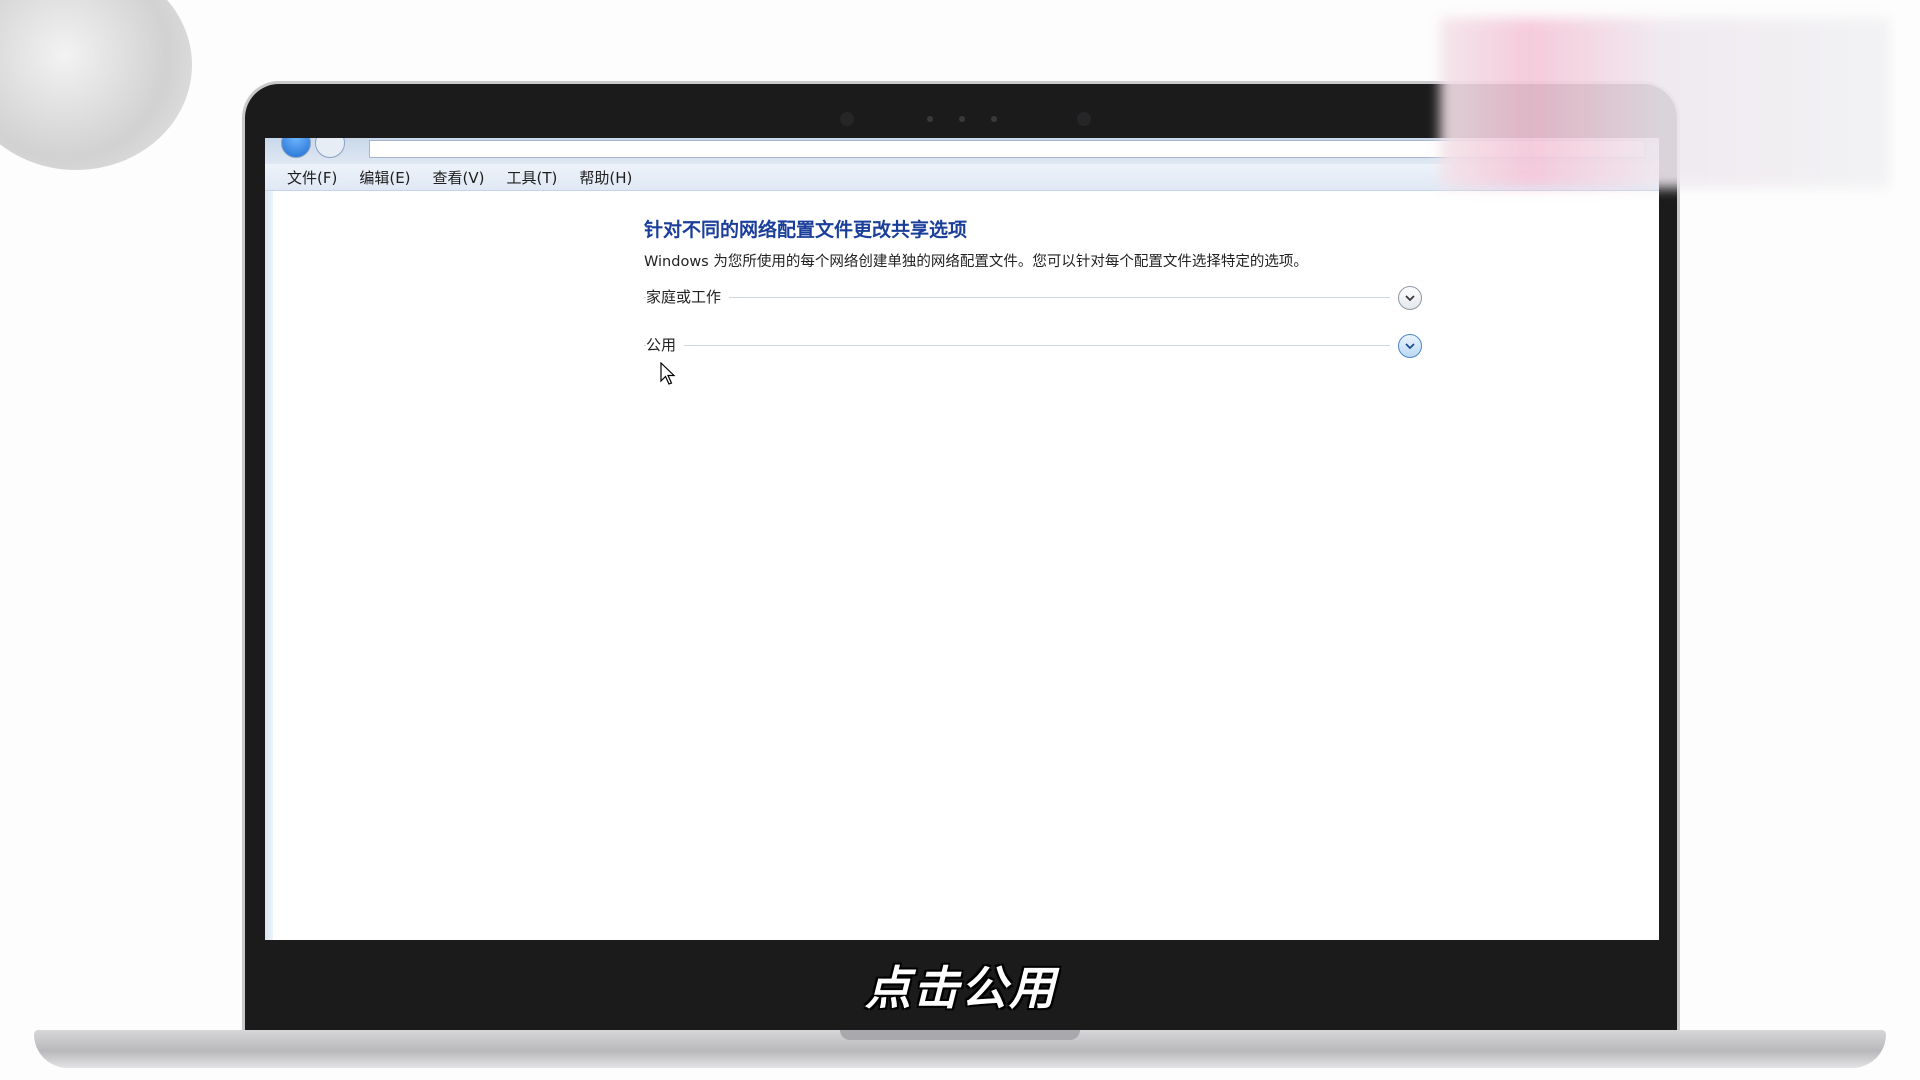 Image resolution: width=1920 pixels, height=1080 pixels. Describe the element at coordinates (960, 1049) in the screenshot. I see `laptop-base` at that location.